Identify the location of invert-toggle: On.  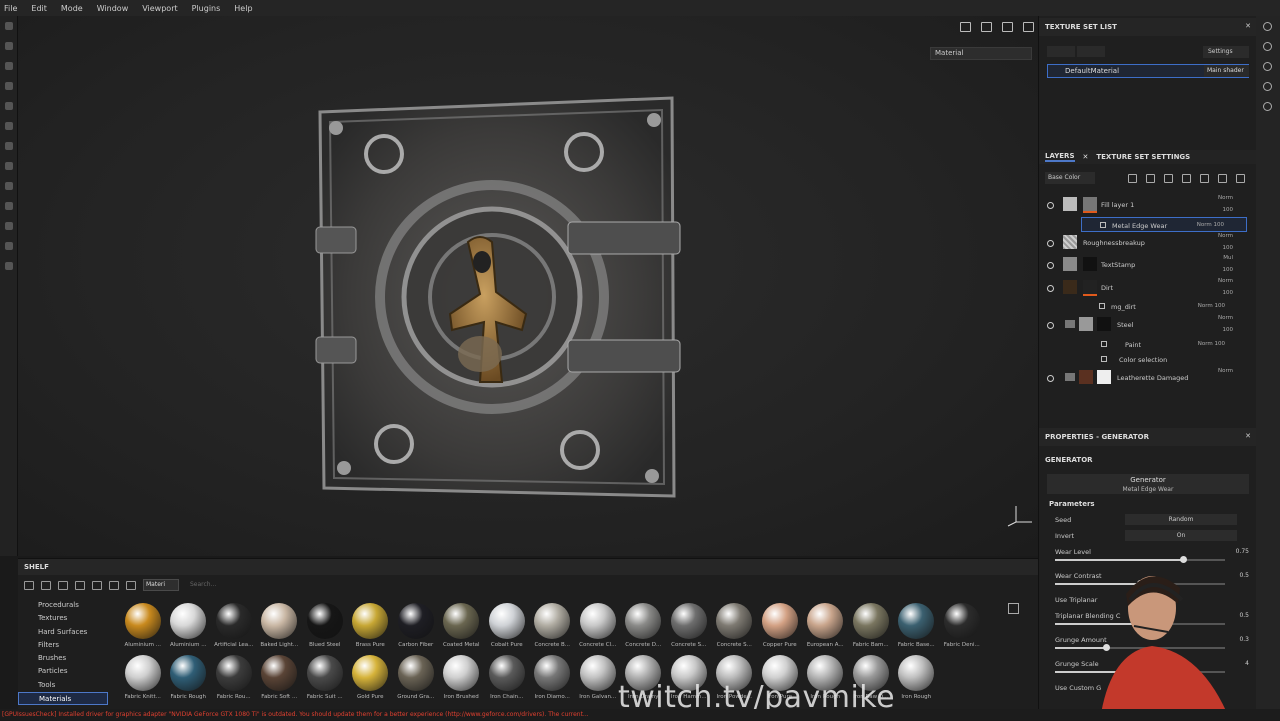
(1181, 535).